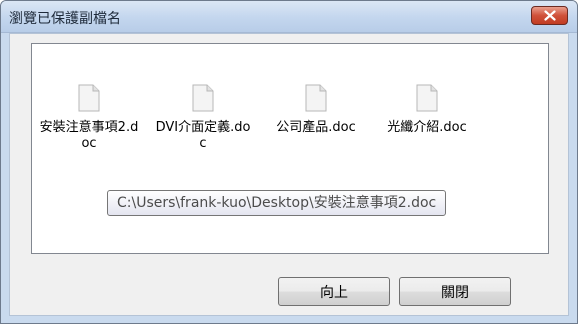 This screenshot has width=578, height=324. What do you see at coordinates (89, 135) in the screenshot?
I see `file-name: 安裝注意事項2.doc` at bounding box center [89, 135].